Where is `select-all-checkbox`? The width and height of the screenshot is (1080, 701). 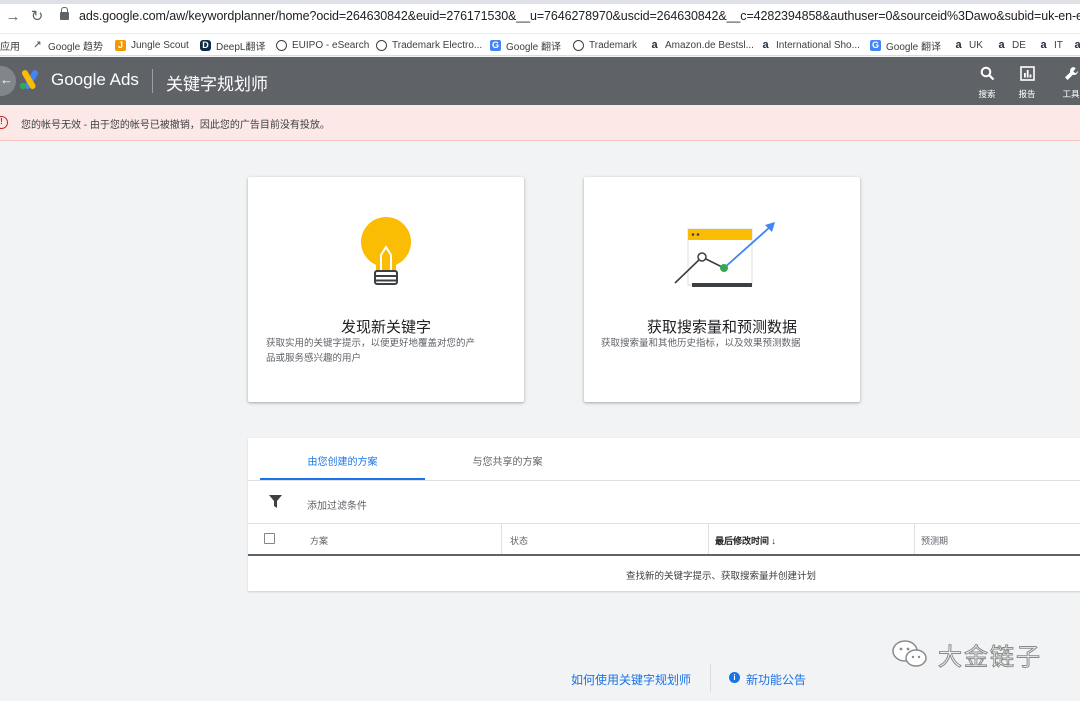 select-all-checkbox is located at coordinates (269, 538).